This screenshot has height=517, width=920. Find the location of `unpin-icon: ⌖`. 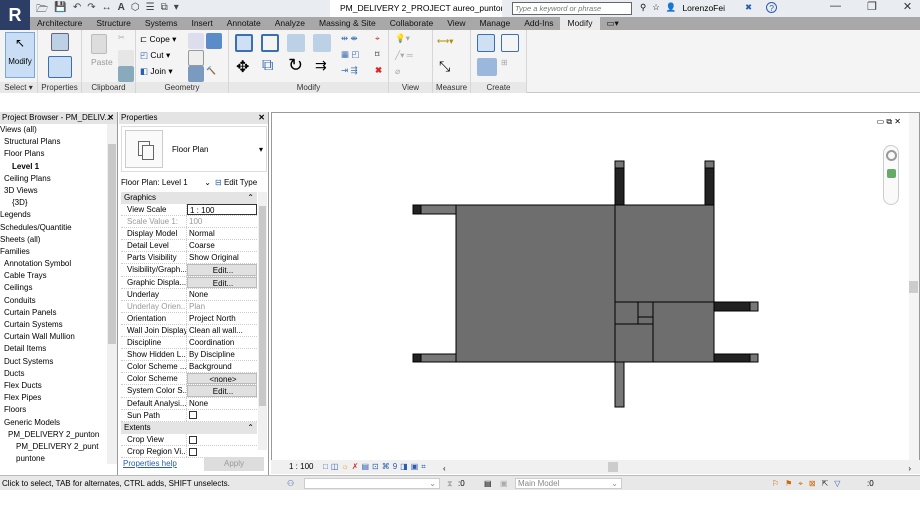

unpin-icon: ⌖ is located at coordinates (377, 38).